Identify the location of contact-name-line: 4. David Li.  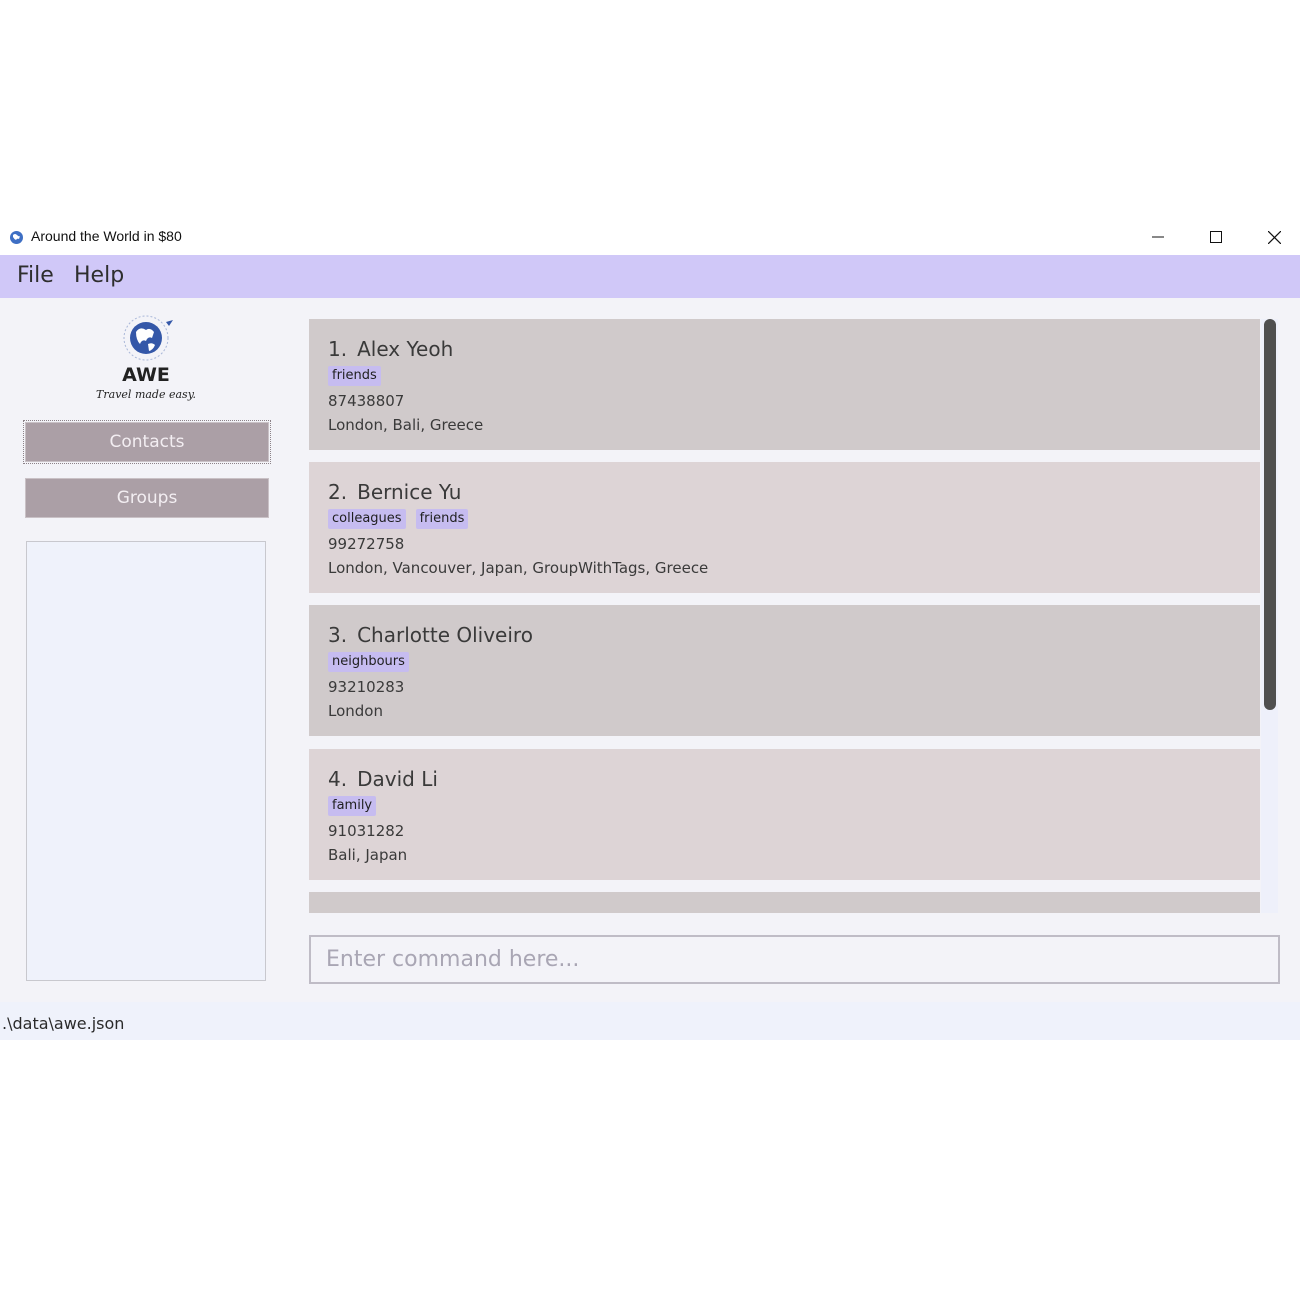
(383, 779).